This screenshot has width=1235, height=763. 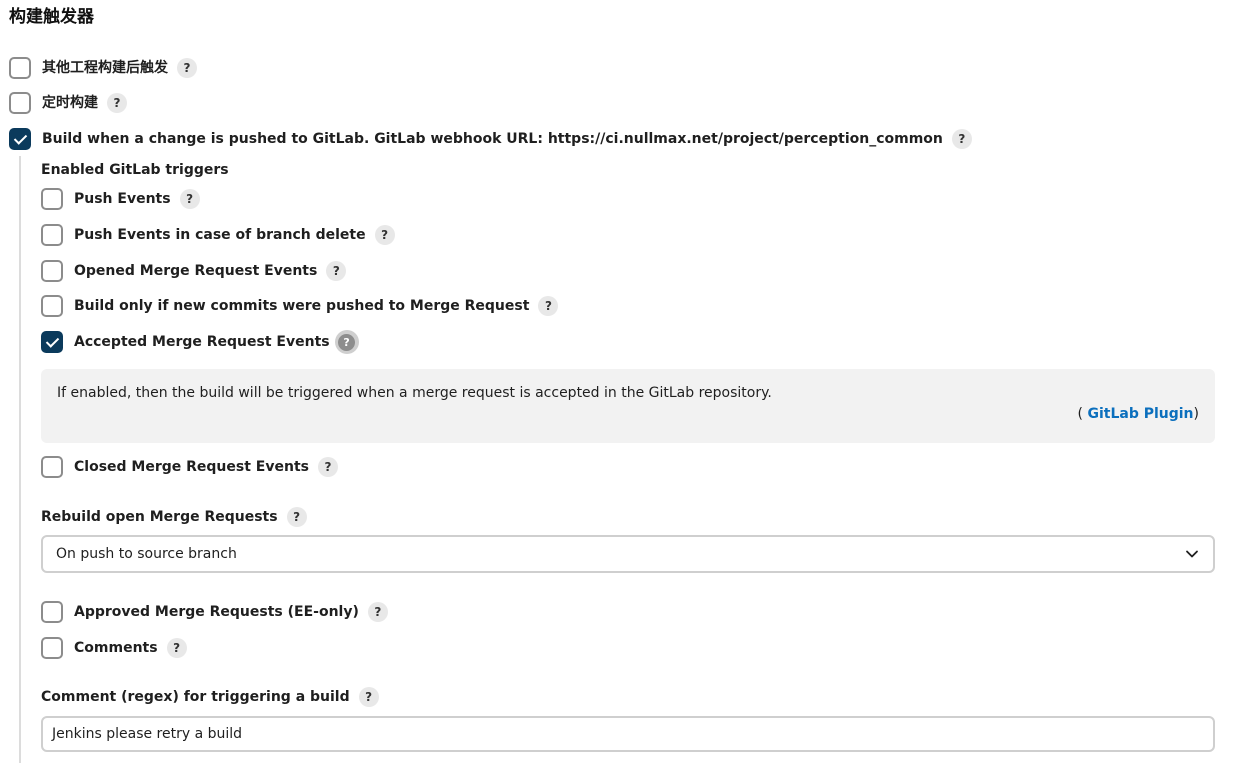 What do you see at coordinates (52, 467) in the screenshot?
I see `closed-mr-checkbox` at bounding box center [52, 467].